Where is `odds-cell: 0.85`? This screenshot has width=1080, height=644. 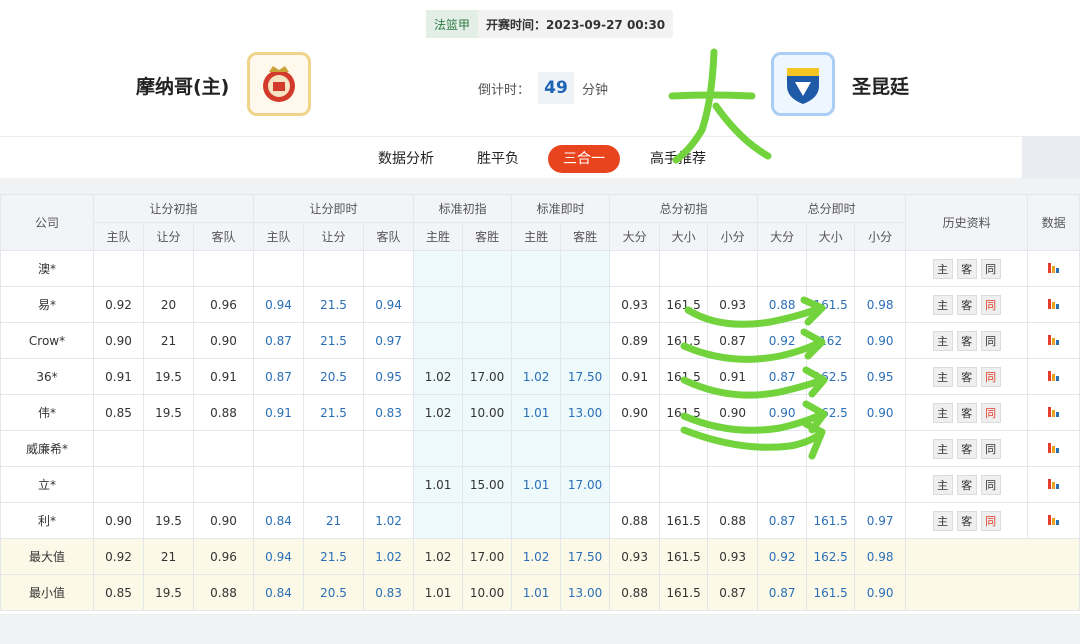 odds-cell: 0.85 is located at coordinates (118, 412).